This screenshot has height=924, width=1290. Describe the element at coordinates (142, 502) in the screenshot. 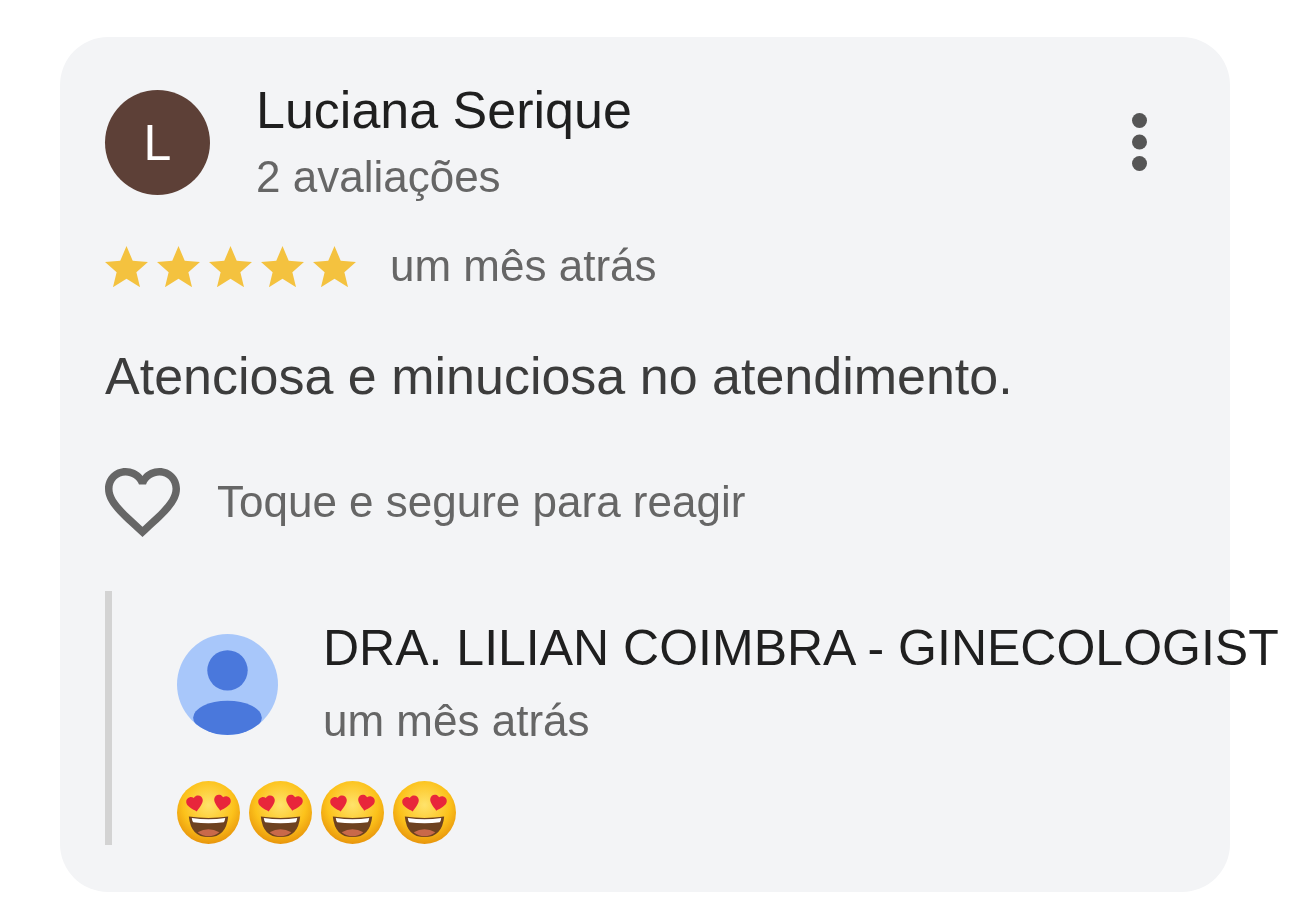

I see `heart-icon` at that location.